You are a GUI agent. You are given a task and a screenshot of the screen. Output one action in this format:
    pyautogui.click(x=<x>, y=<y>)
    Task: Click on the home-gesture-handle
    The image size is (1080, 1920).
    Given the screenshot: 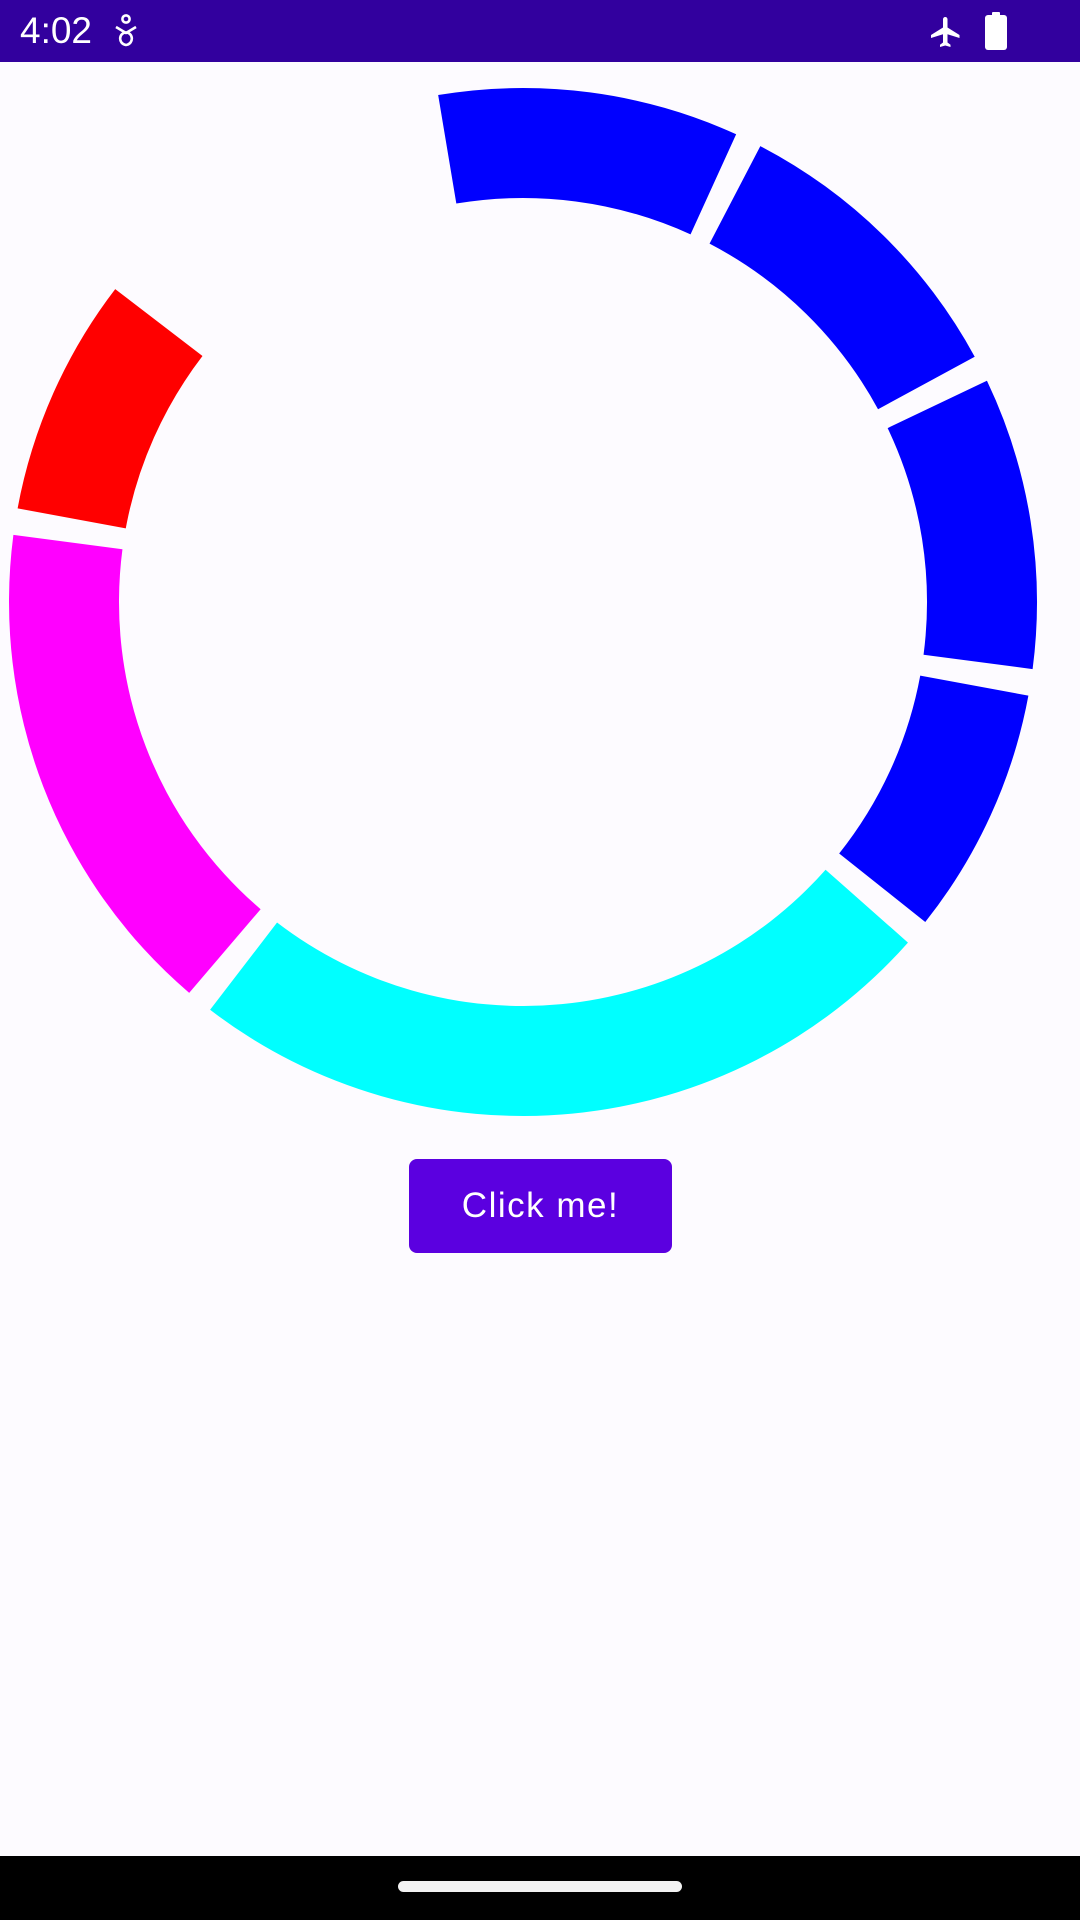 What is the action you would take?
    pyautogui.click(x=540, y=1886)
    